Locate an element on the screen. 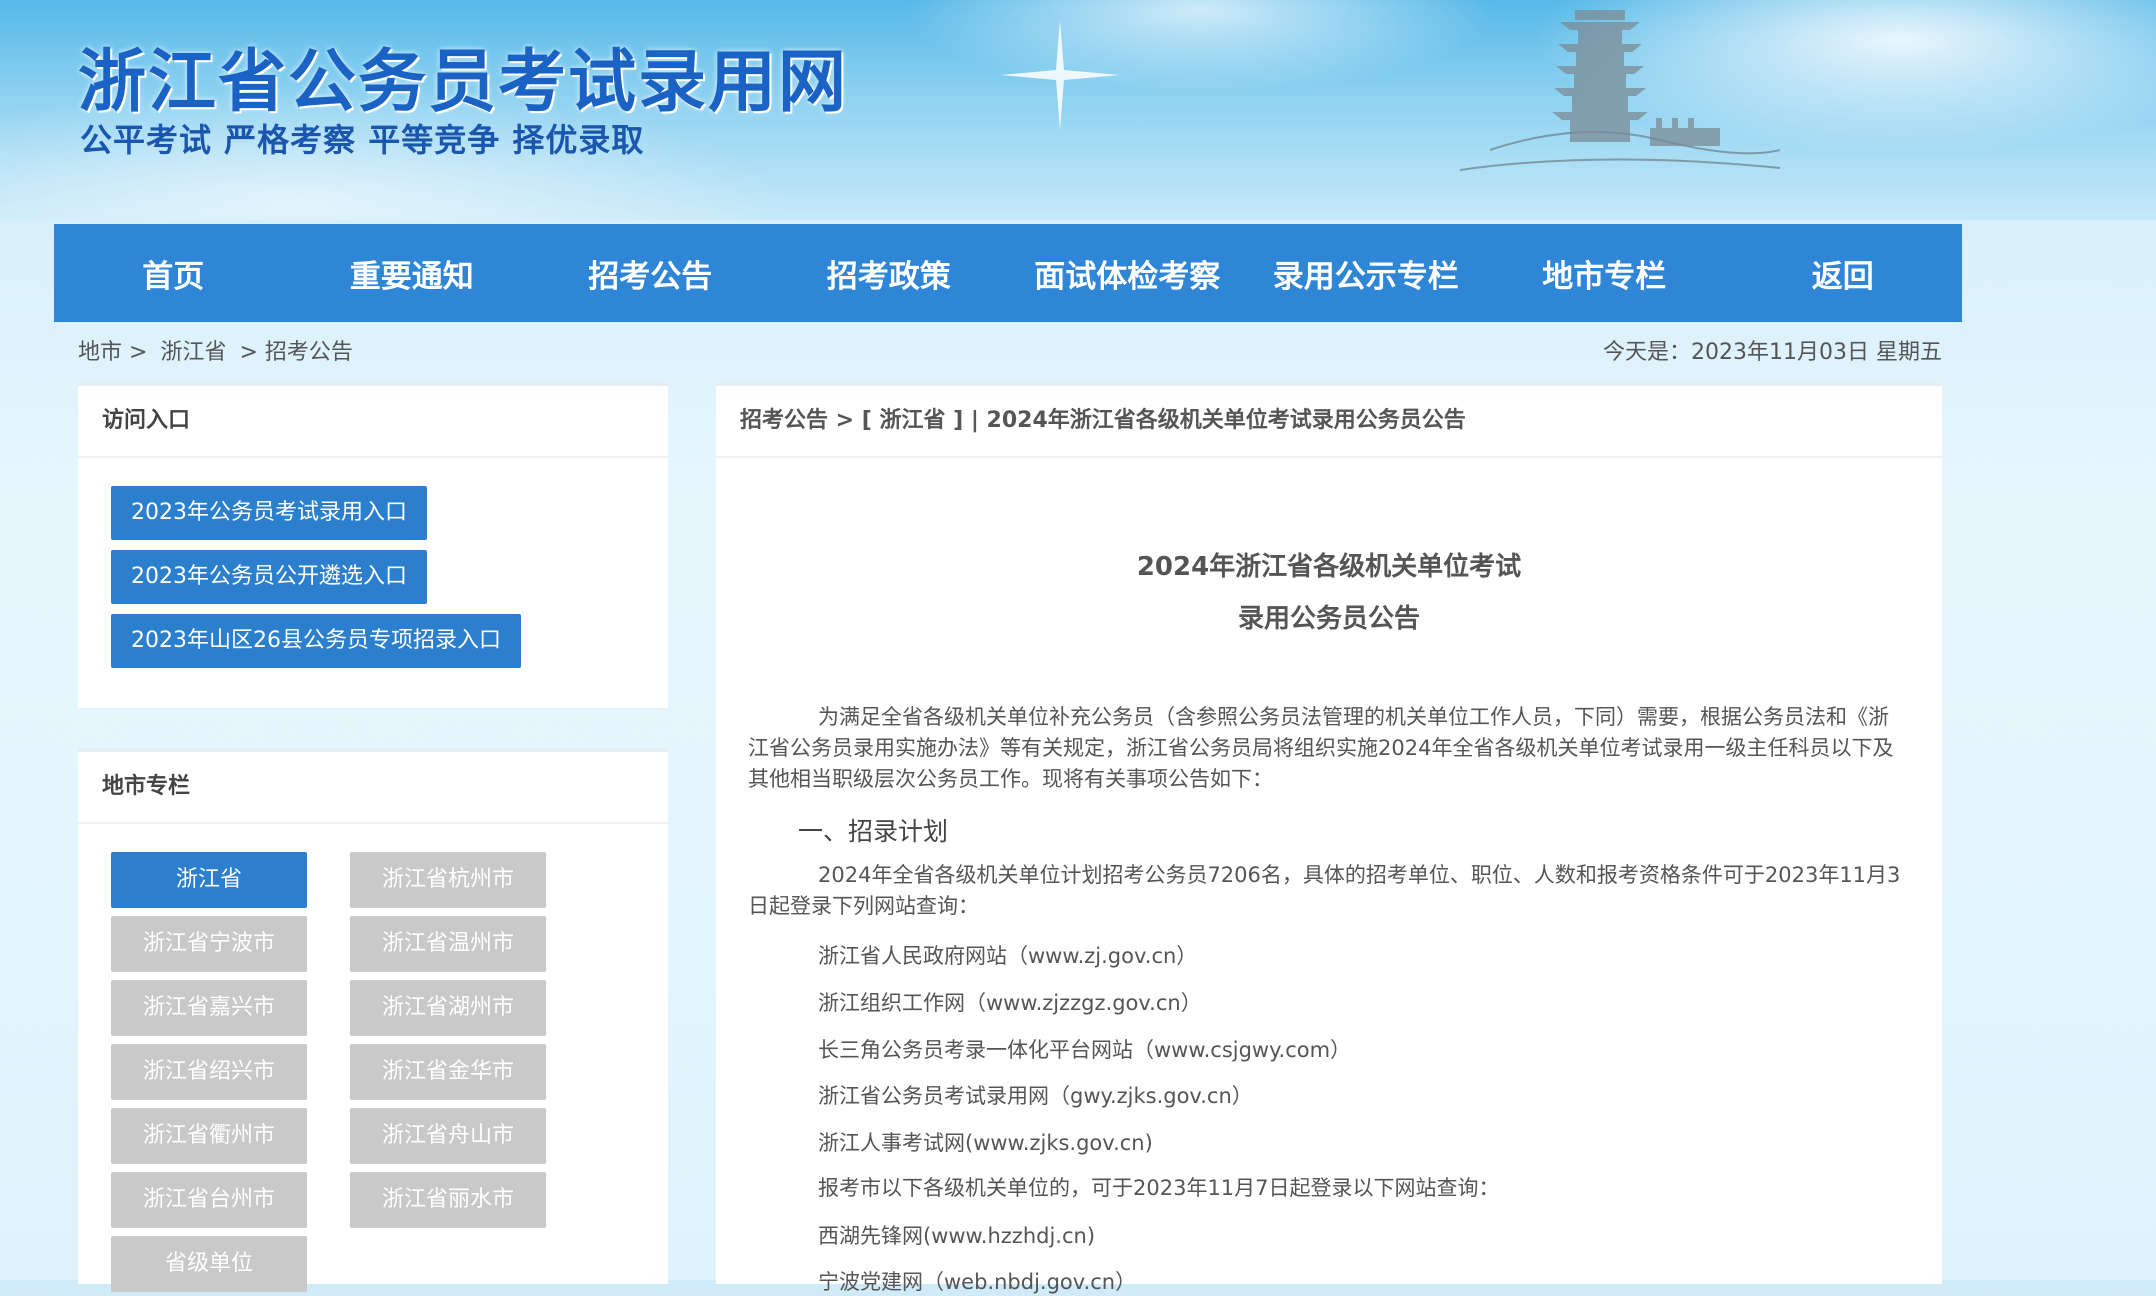  site-link-hzzhdj: 西湖先锋网(www.hzzhdj.cn) is located at coordinates (956, 1235).